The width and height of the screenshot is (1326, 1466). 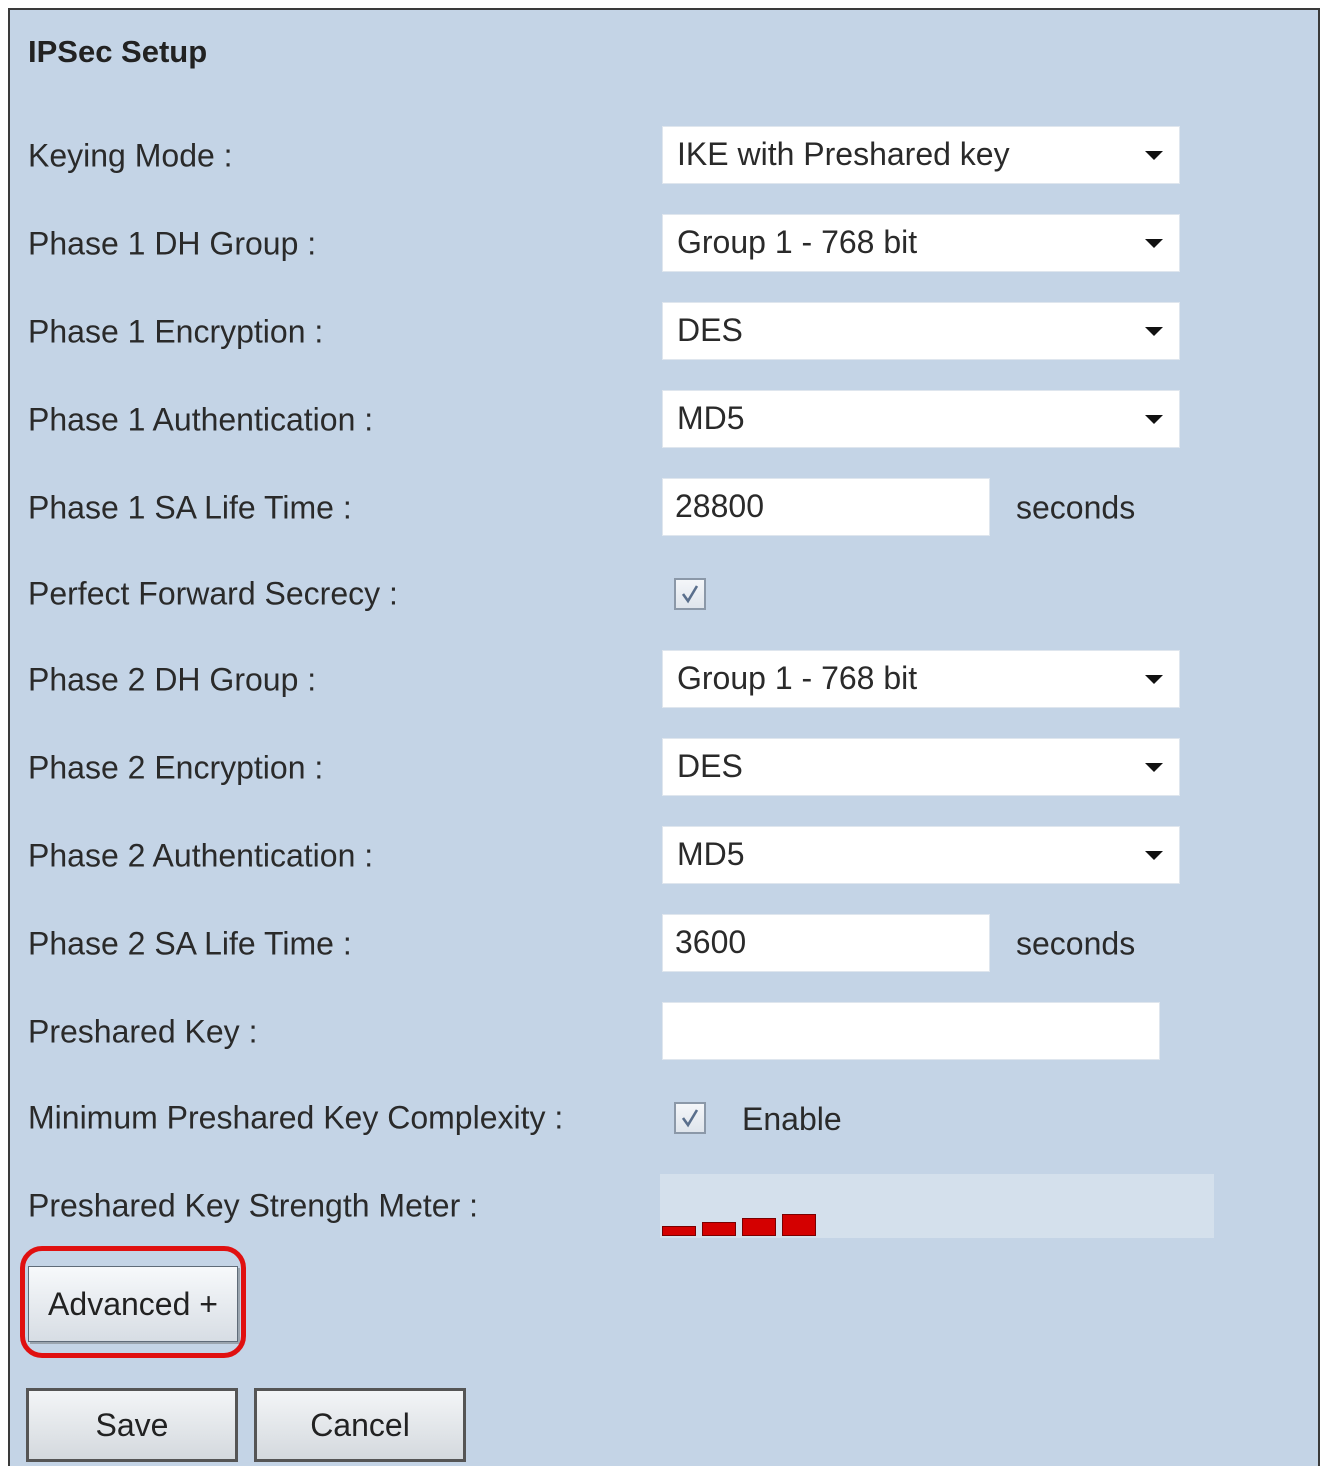 I want to click on pfs-label: Perfect Forward Secrecy :, so click(x=213, y=593).